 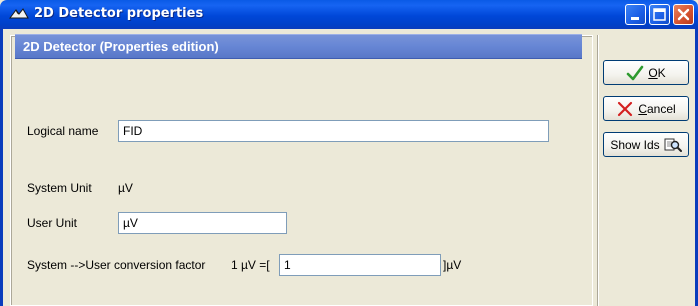 I want to click on maximize-button, so click(x=659, y=14).